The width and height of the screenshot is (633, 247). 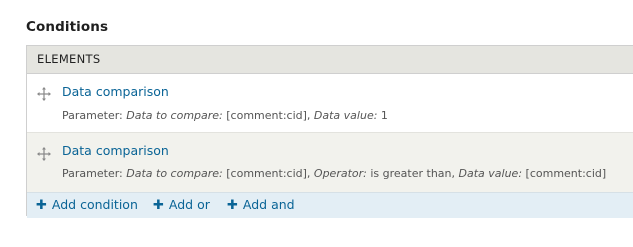 I want to click on parameter-value: 1, so click(x=384, y=115).